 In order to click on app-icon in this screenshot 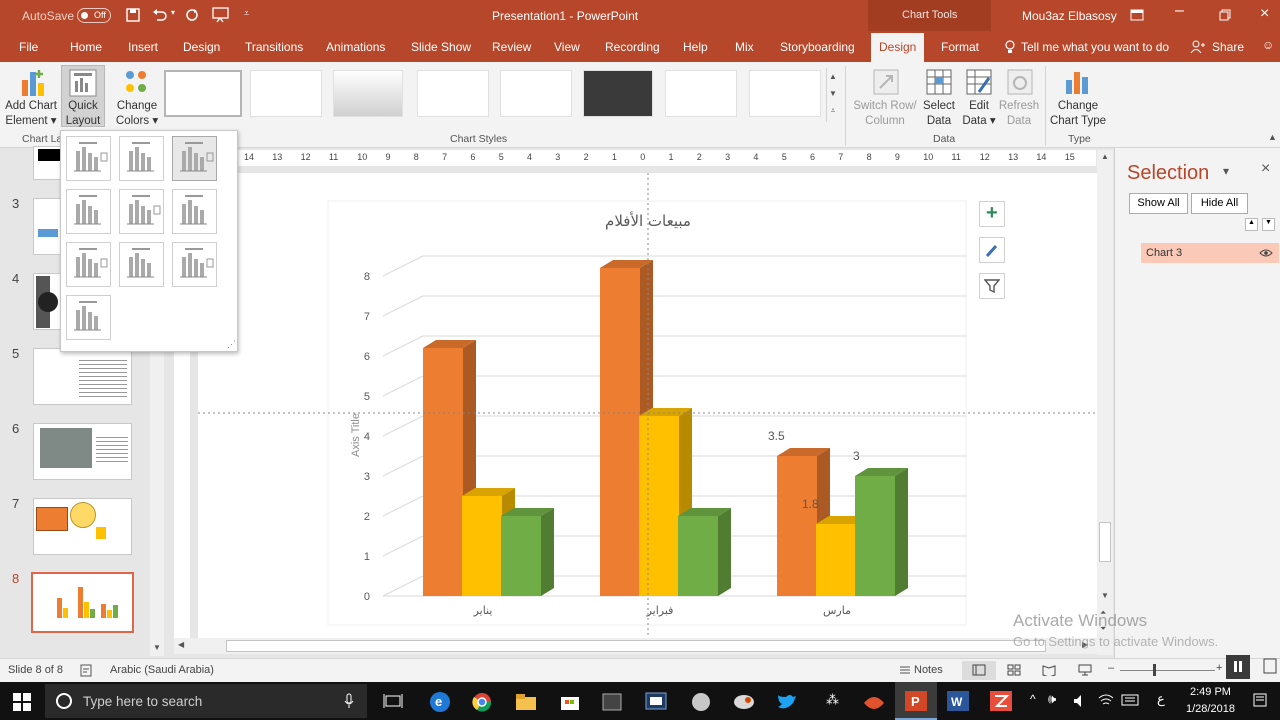, I will do `click(874, 702)`.